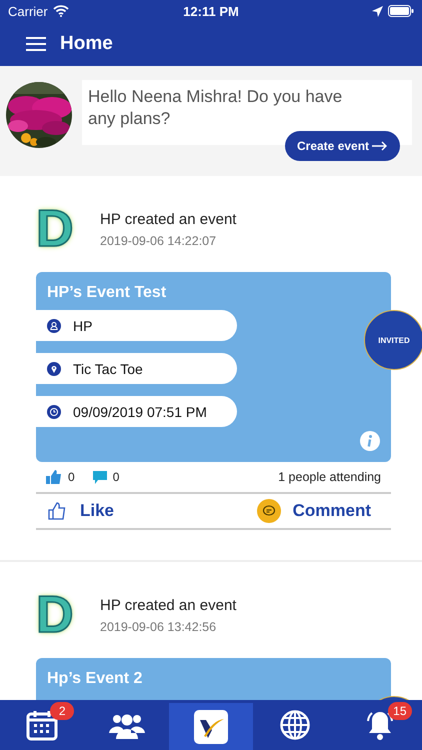  Describe the element at coordinates (159, 241) in the screenshot. I see `post-timestamp: 2019-09-06 14:22:07` at that location.